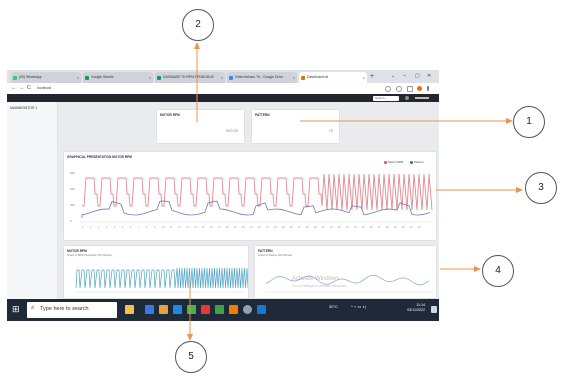 This screenshot has height=381, width=569. Describe the element at coordinates (198, 25) in the screenshot. I see `callout-2: 2` at that location.